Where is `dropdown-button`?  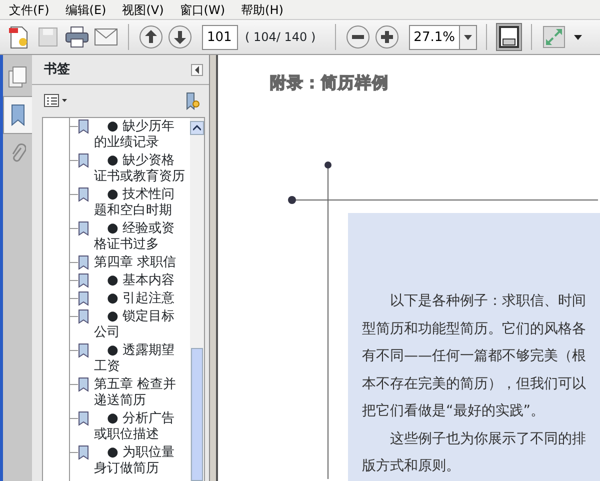
dropdown-button is located at coordinates (467, 37).